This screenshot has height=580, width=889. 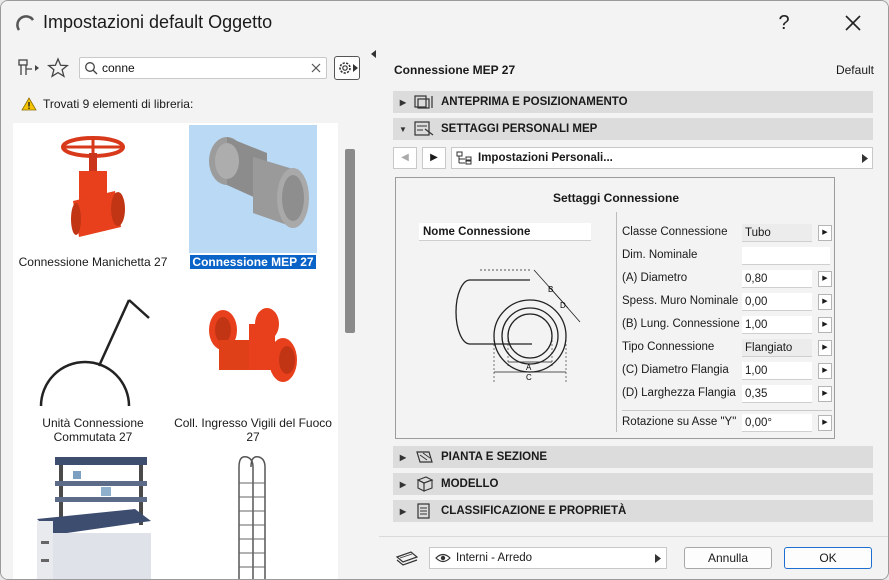 I want to click on layer-icon, so click(x=407, y=558).